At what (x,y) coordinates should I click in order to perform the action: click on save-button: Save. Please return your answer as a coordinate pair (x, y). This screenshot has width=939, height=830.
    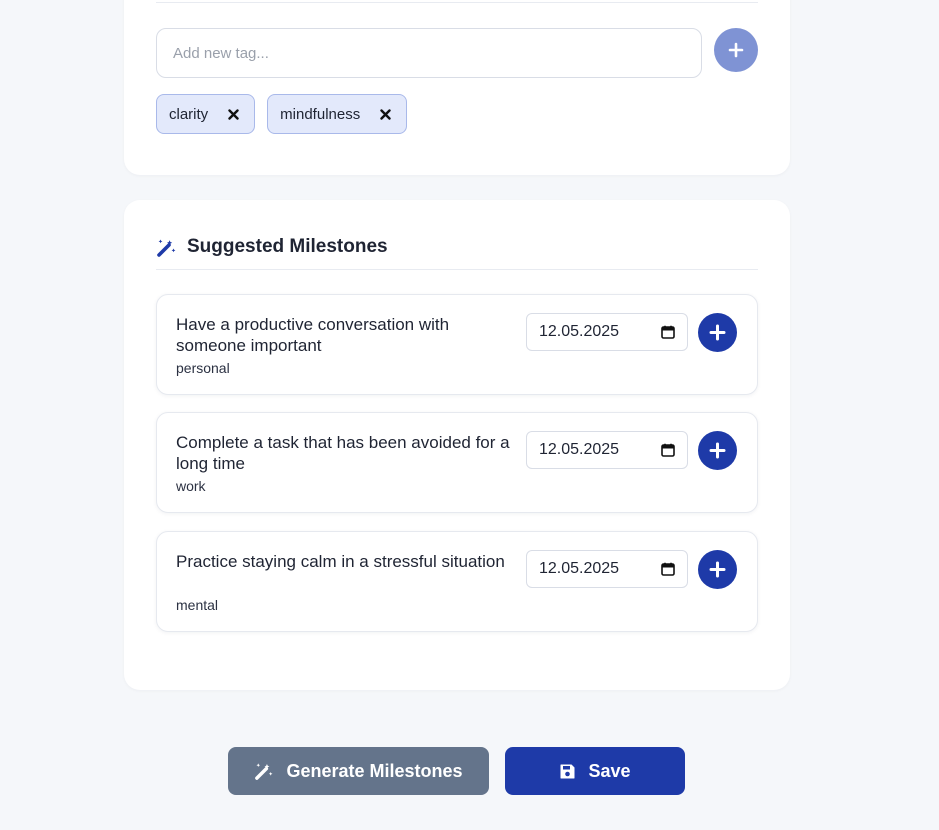
    Looking at the image, I should click on (595, 771).